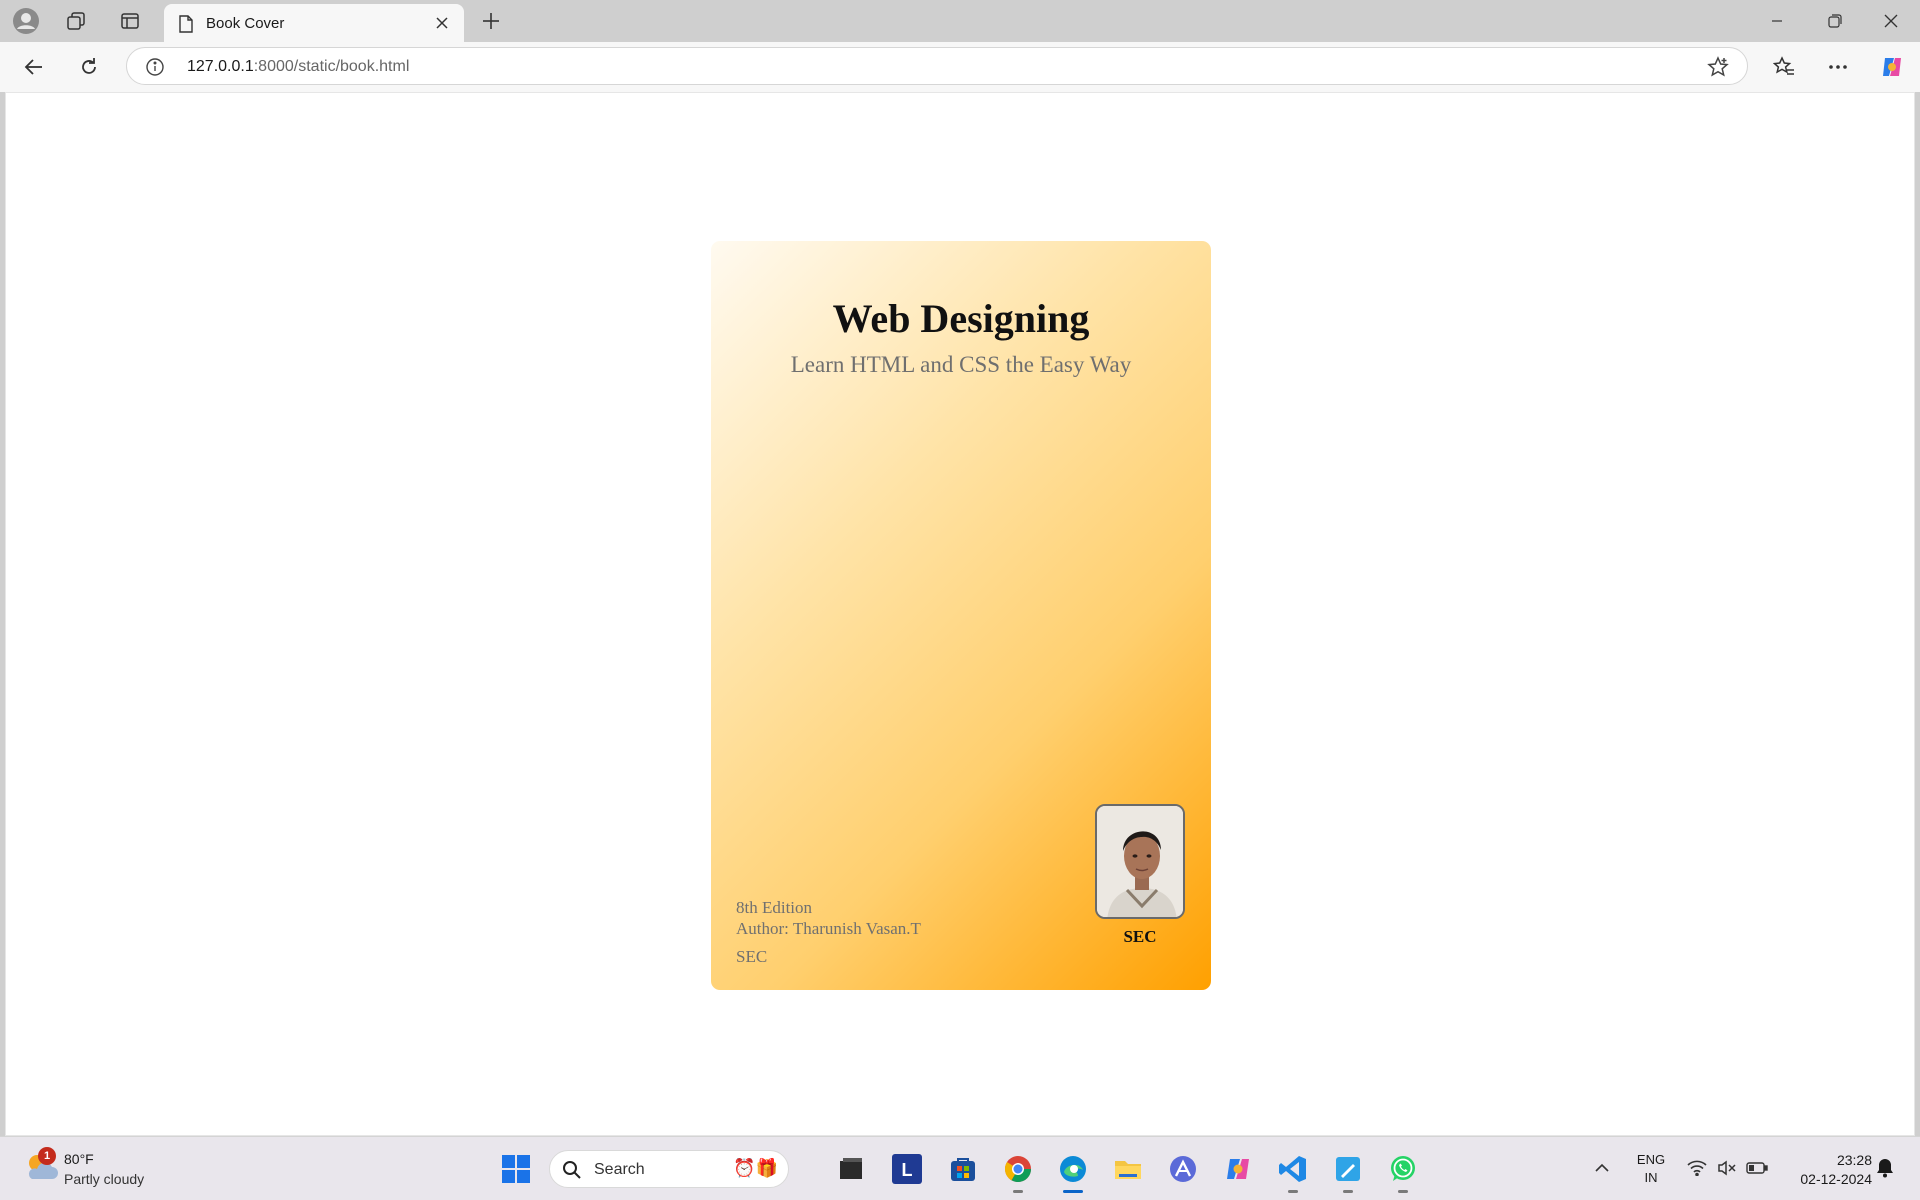 Image resolution: width=1920 pixels, height=1200 pixels. I want to click on vscode-icon, so click(1292, 1169).